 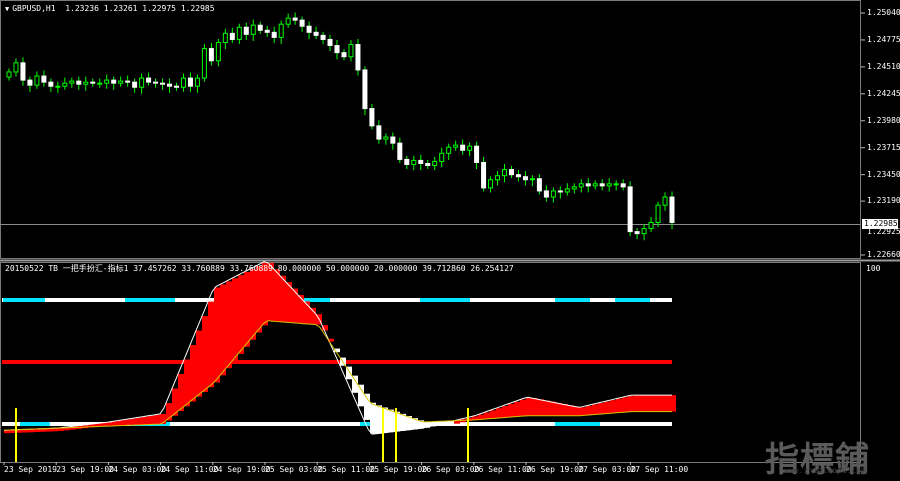 I want to click on symbol-label: GBPUSD,H1, so click(x=34, y=8).